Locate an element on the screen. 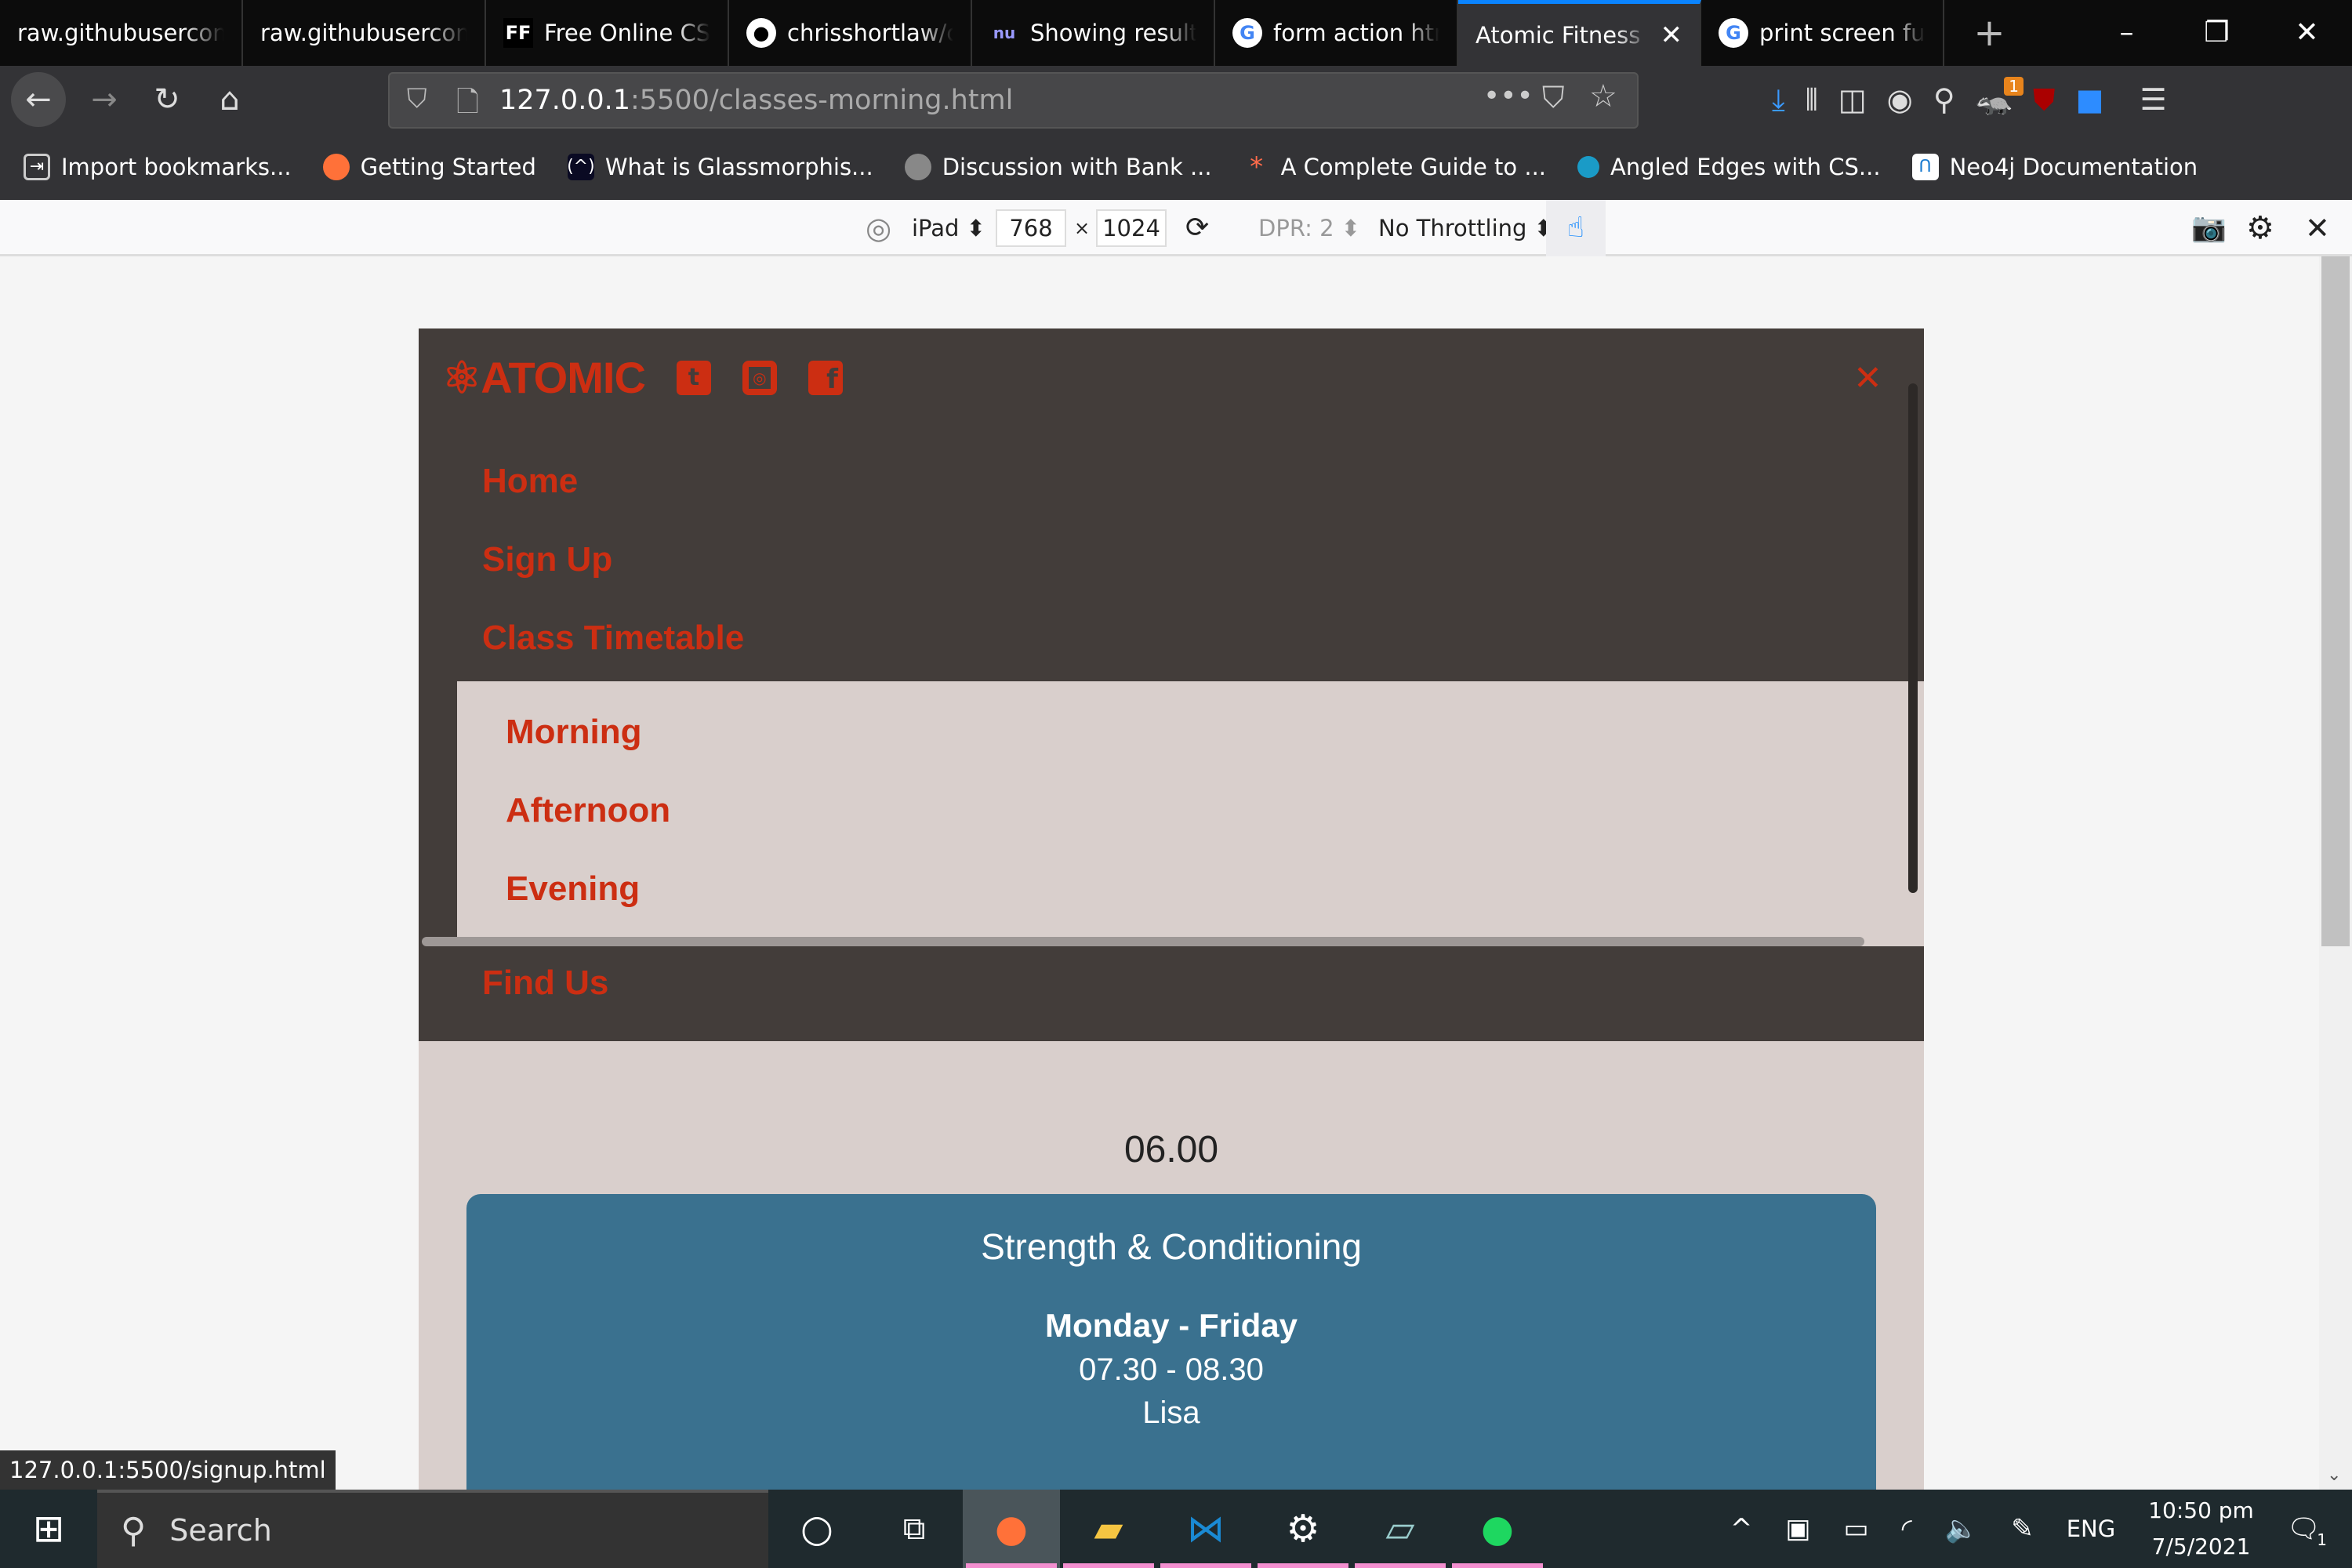  home-icon: ⌂ is located at coordinates (229, 99).